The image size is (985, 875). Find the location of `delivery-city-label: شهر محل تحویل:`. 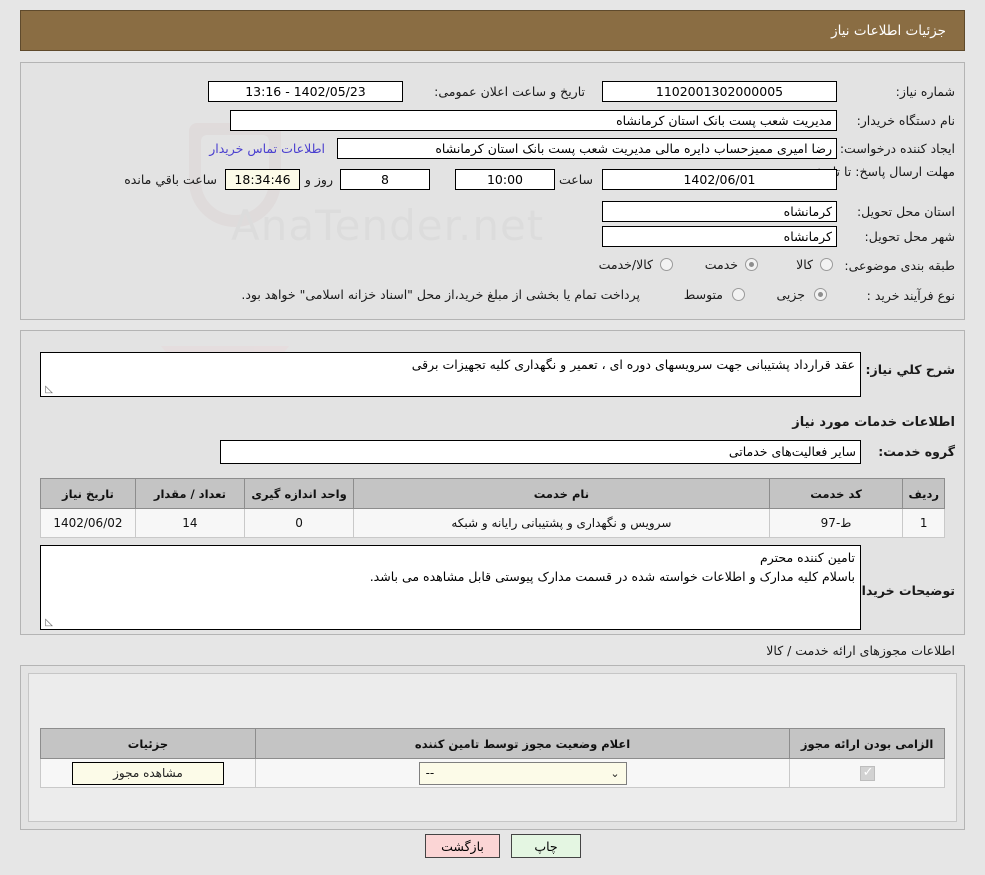

delivery-city-label: شهر محل تحویل: is located at coordinates (909, 236).